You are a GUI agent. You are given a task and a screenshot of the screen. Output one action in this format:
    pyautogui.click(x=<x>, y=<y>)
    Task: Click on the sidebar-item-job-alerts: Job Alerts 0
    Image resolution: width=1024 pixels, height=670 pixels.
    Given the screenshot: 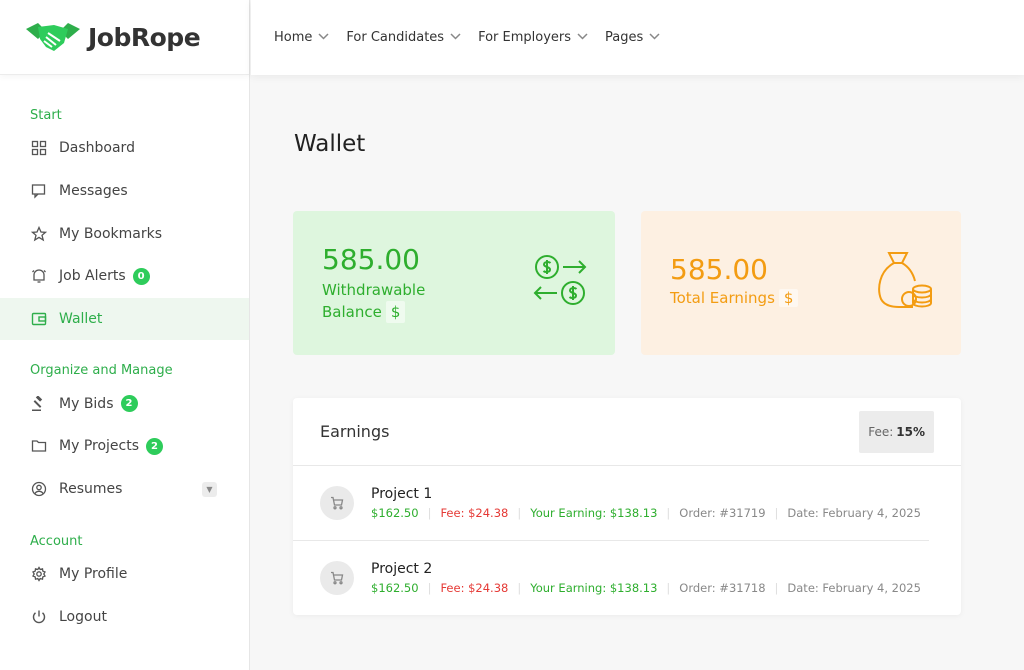 What is the action you would take?
    pyautogui.click(x=124, y=276)
    